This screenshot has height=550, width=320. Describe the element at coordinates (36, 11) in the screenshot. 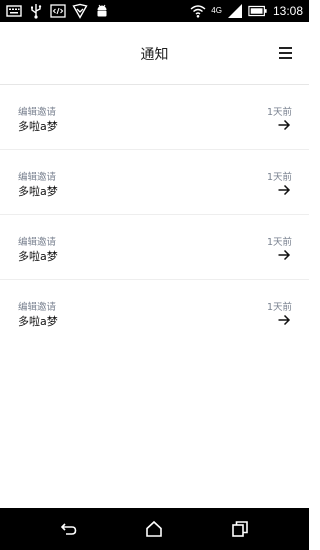

I see `usb-icon` at that location.